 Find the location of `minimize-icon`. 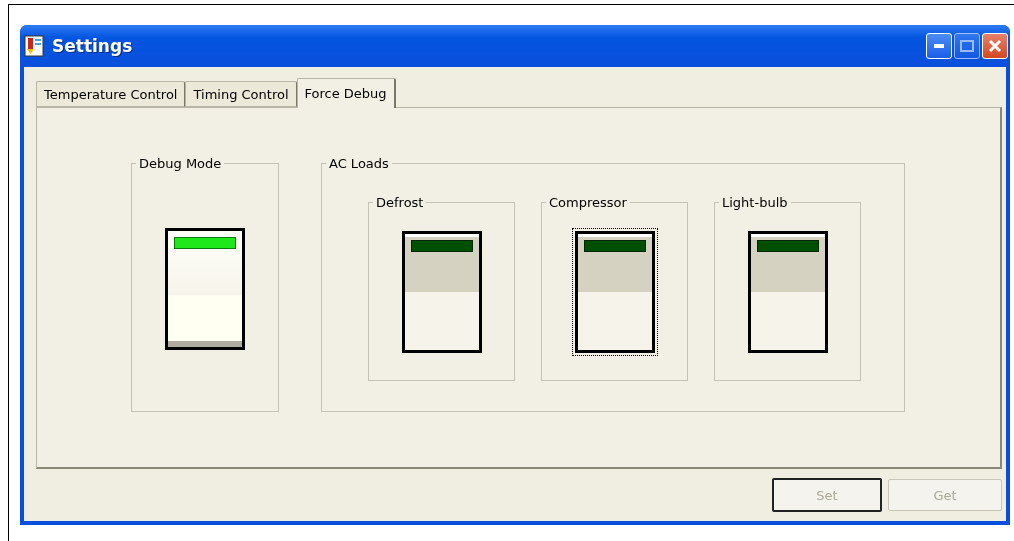

minimize-icon is located at coordinates (939, 46).